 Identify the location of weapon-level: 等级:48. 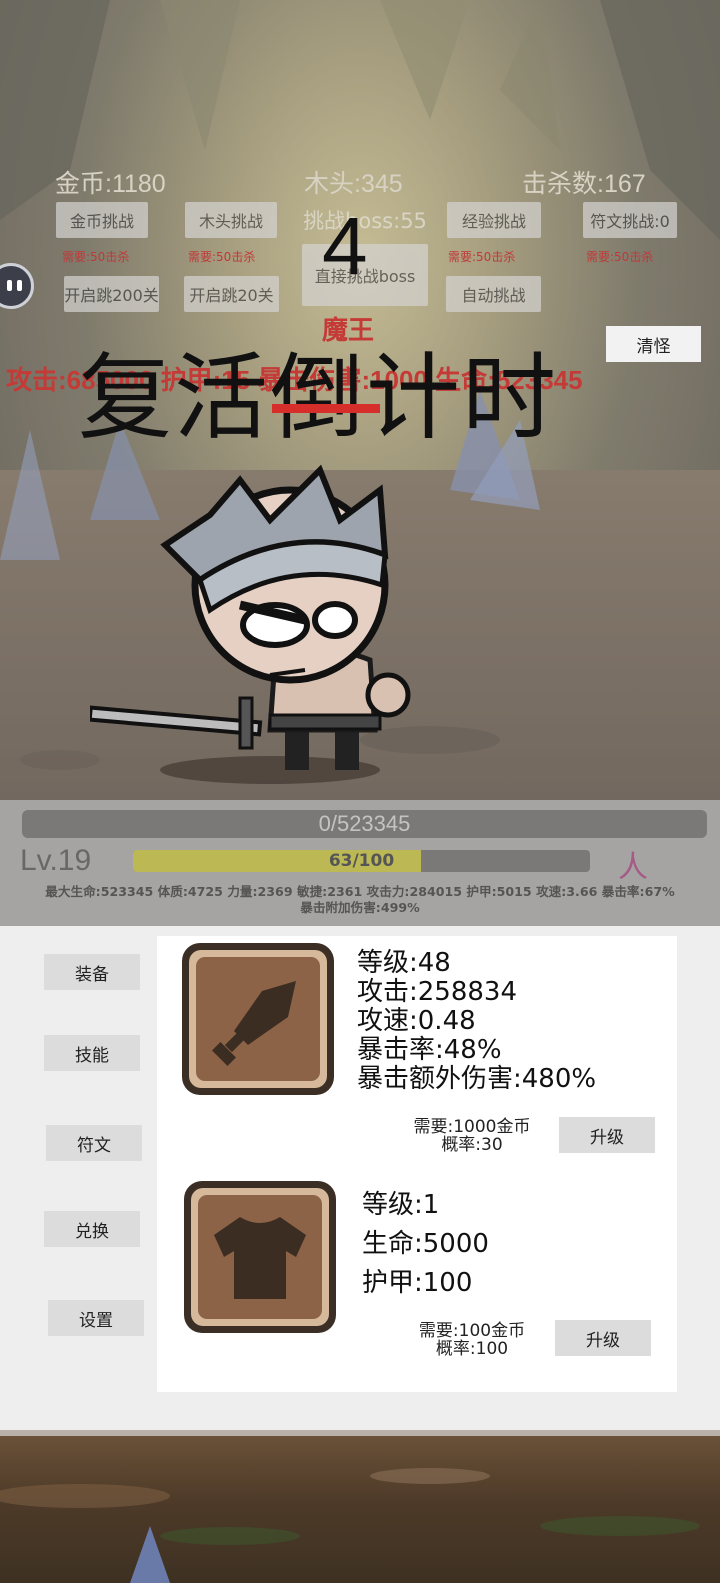
(404, 963).